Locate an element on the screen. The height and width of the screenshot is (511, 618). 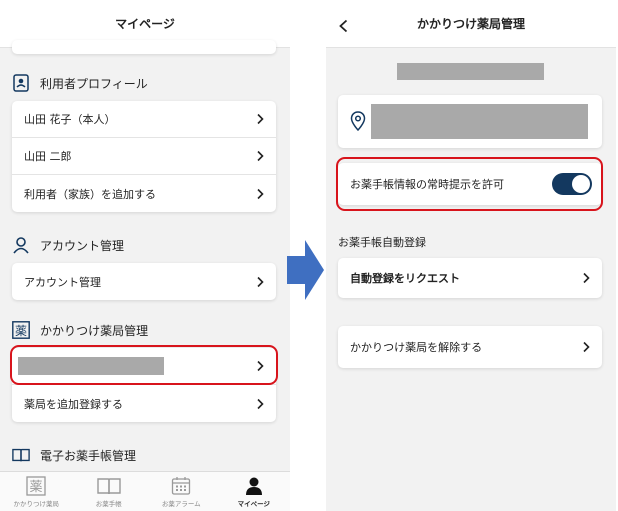
profile-section-header: 利用者プロフィール is located at coordinates (80, 83).